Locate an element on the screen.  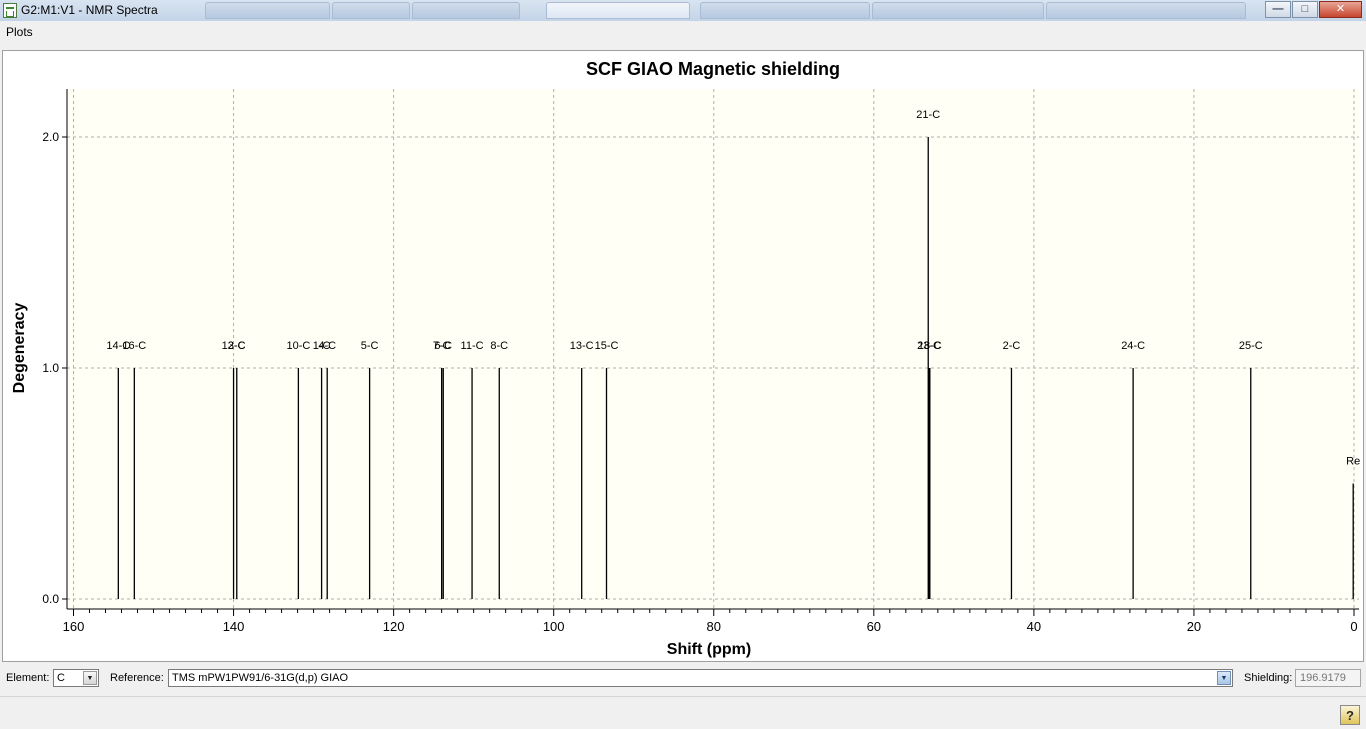
peak-label: 24-C is located at coordinates (1133, 346).